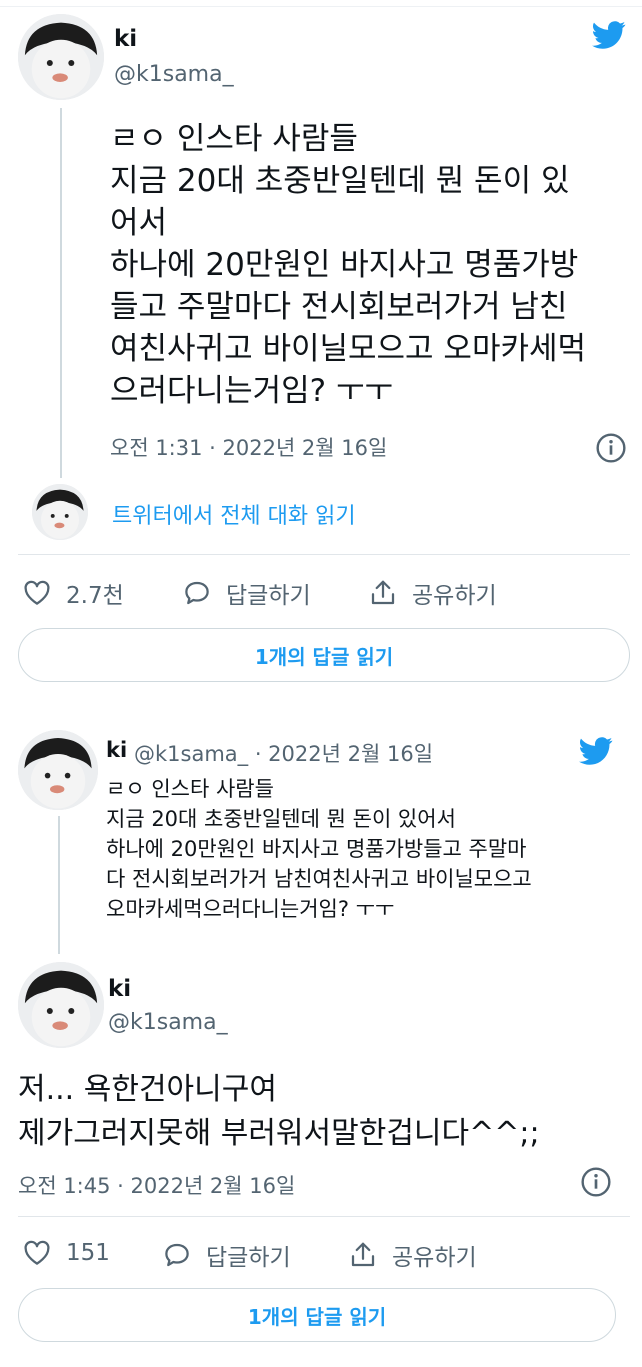 This screenshot has width=642, height=1367. What do you see at coordinates (248, 447) in the screenshot?
I see `tweet-timestamp: 오전 1:31 · 2022년 2월 16일` at bounding box center [248, 447].